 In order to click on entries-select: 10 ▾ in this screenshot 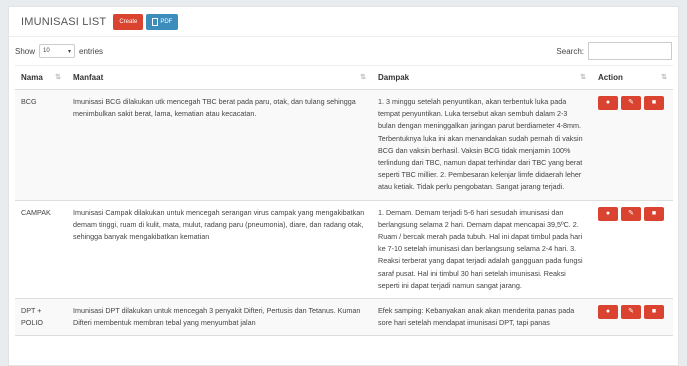, I will do `click(57, 51)`.